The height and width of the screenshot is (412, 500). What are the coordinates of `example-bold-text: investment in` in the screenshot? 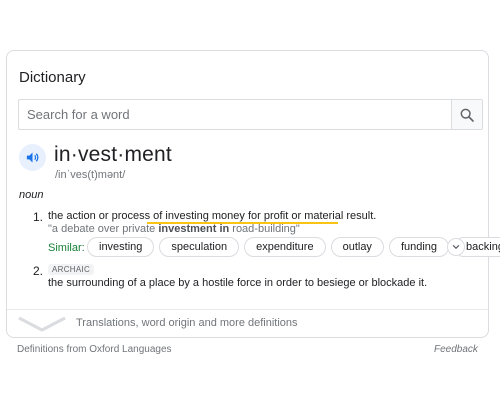 It's located at (194, 229).